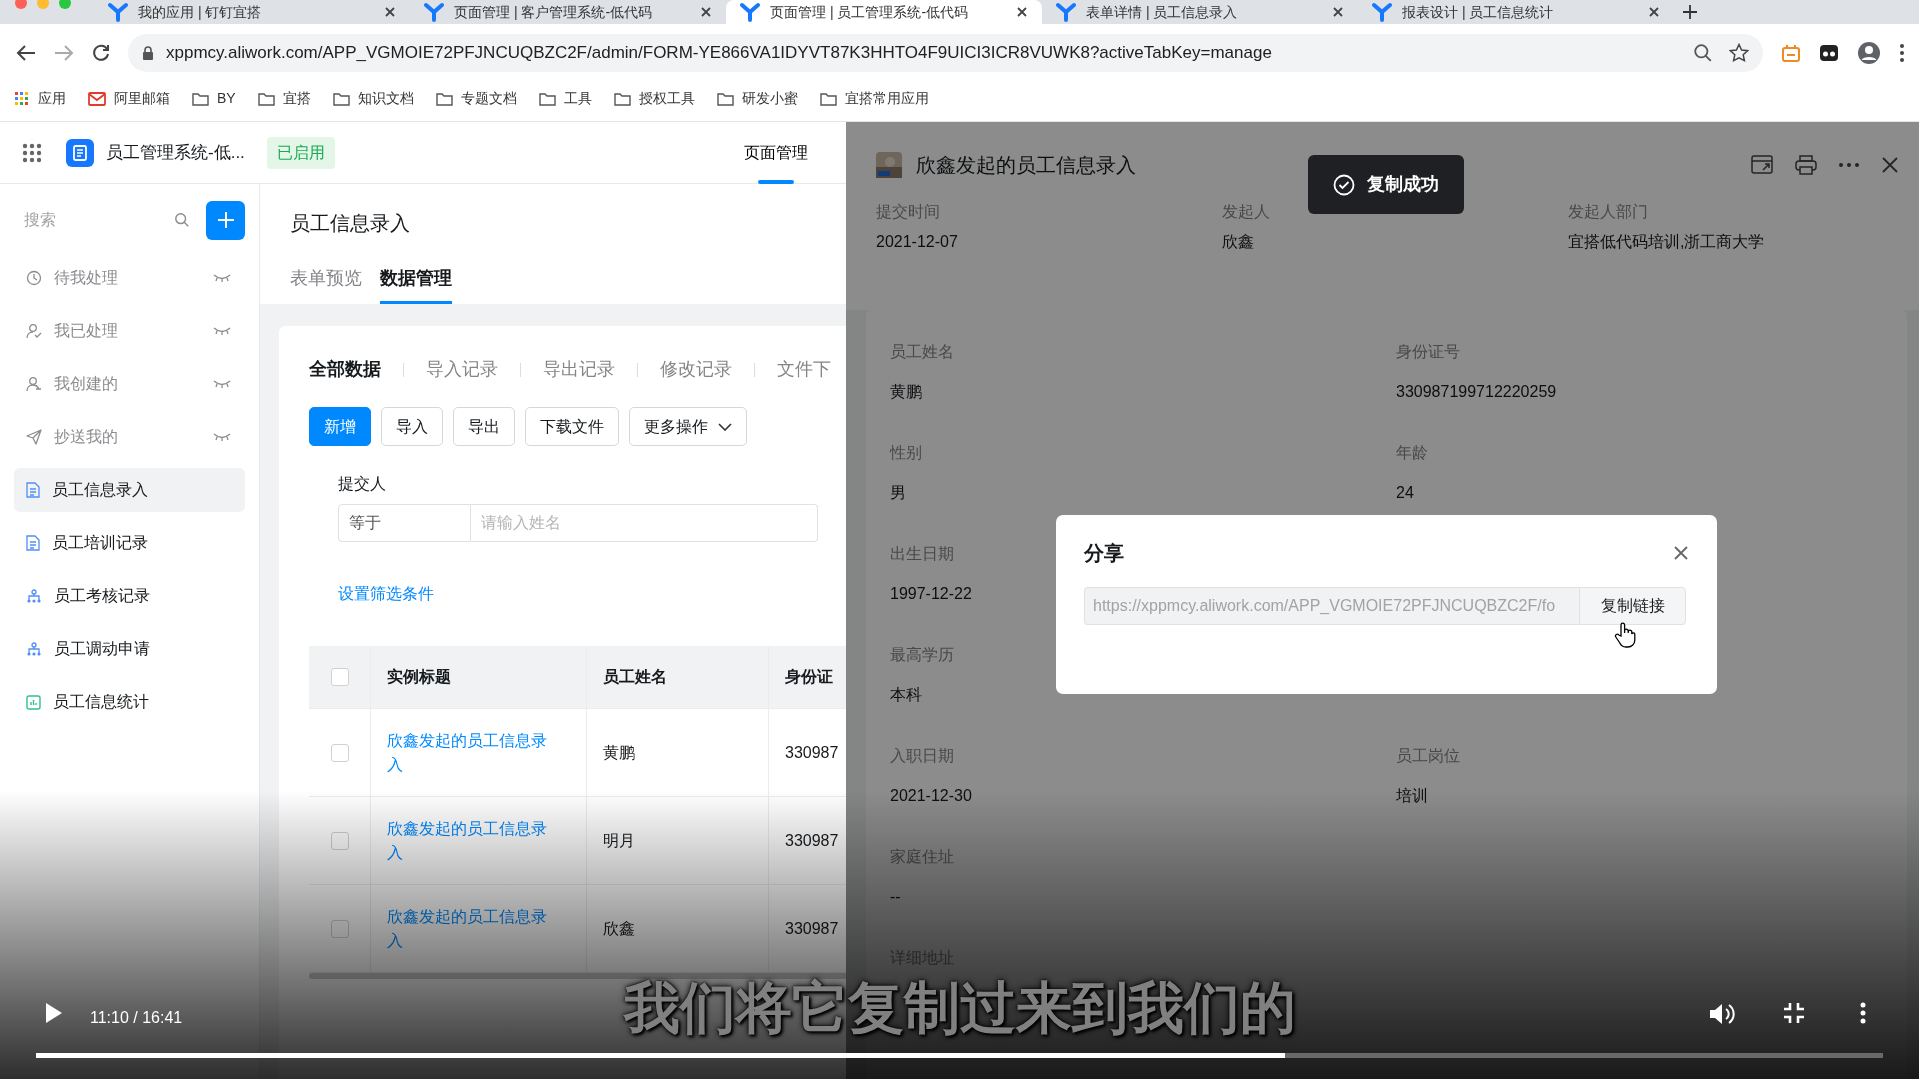 The height and width of the screenshot is (1079, 1919). What do you see at coordinates (678, 677) in the screenshot?
I see `column-header: 员工姓名` at bounding box center [678, 677].